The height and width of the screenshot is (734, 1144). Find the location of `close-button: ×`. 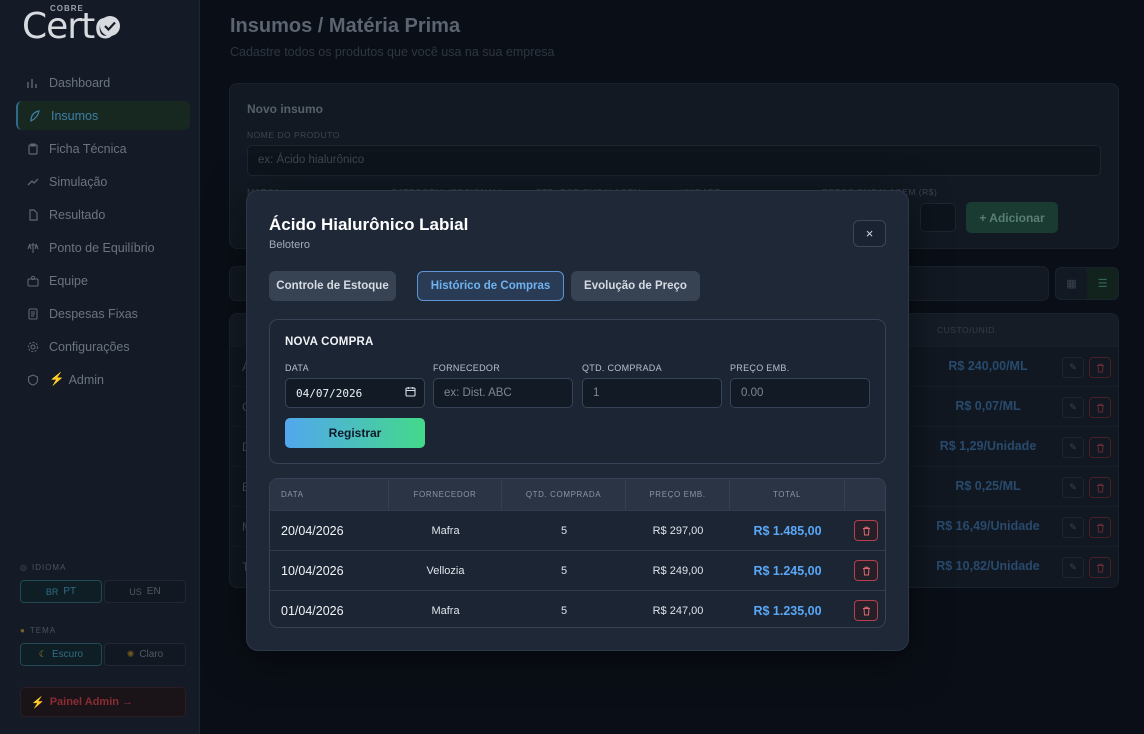

close-button: × is located at coordinates (869, 233).